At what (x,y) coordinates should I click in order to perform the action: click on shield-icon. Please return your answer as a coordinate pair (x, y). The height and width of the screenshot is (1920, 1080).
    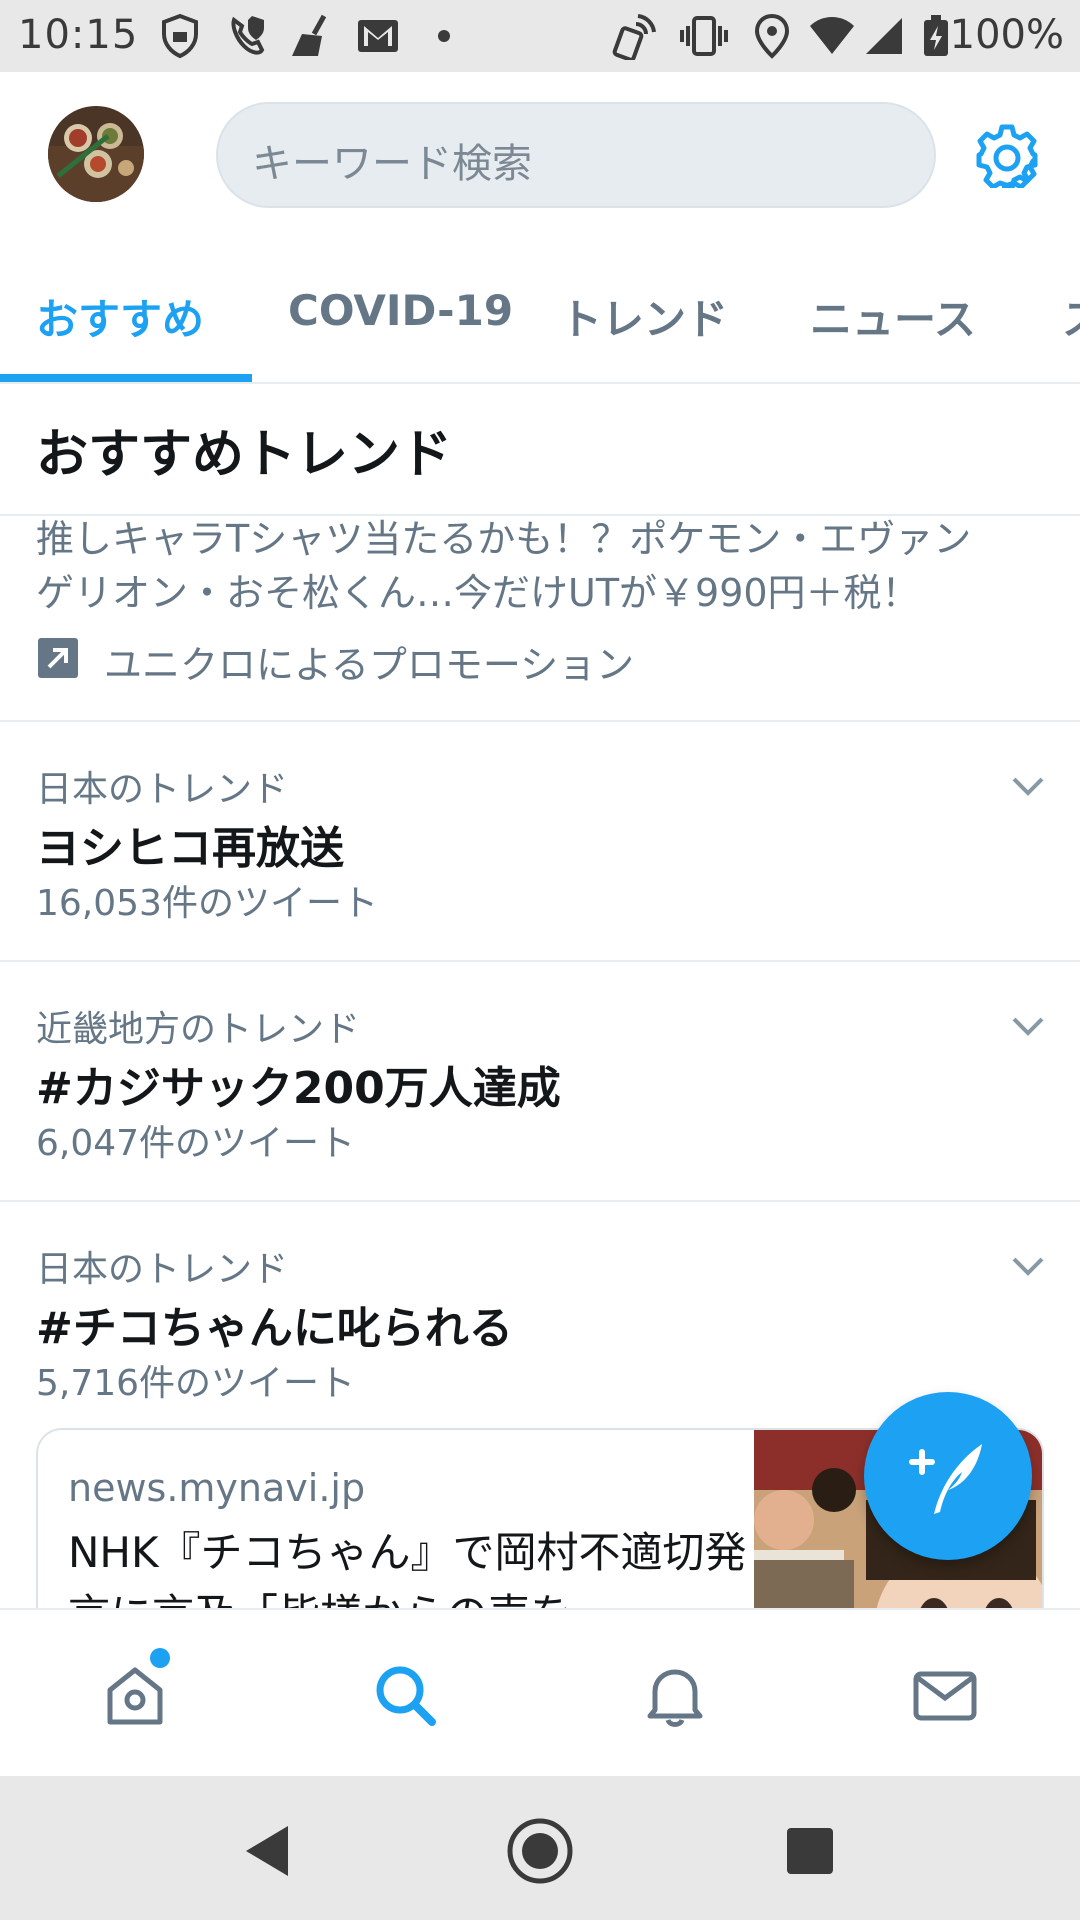
    Looking at the image, I should click on (180, 36).